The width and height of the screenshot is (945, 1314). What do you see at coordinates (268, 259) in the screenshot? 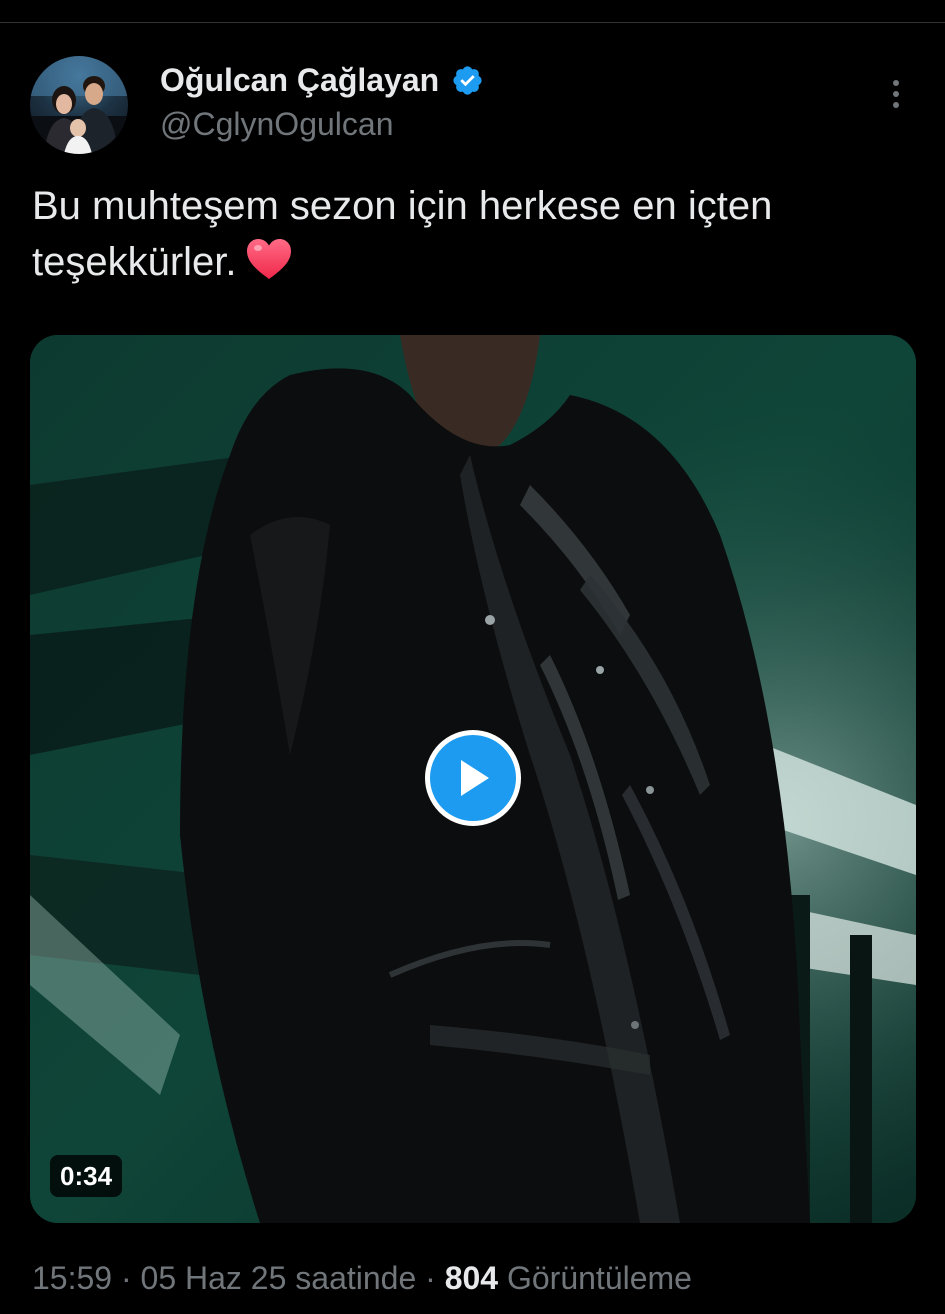
I see `heart-emoji-icon` at bounding box center [268, 259].